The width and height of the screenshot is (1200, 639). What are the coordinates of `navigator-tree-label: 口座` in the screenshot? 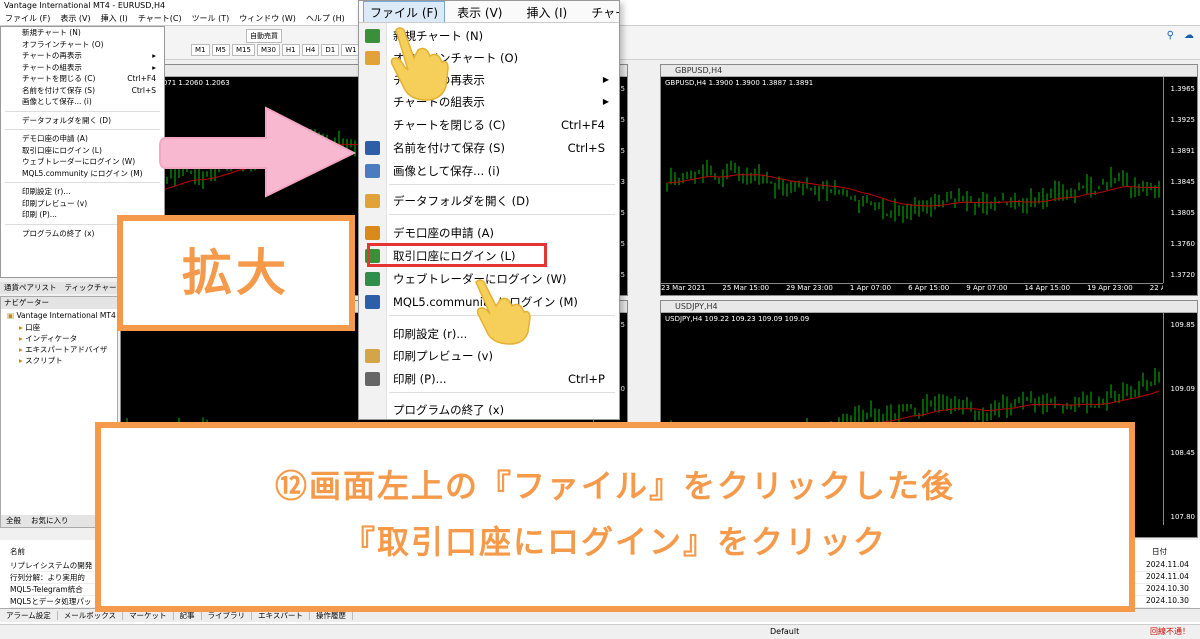 It's located at (33, 327).